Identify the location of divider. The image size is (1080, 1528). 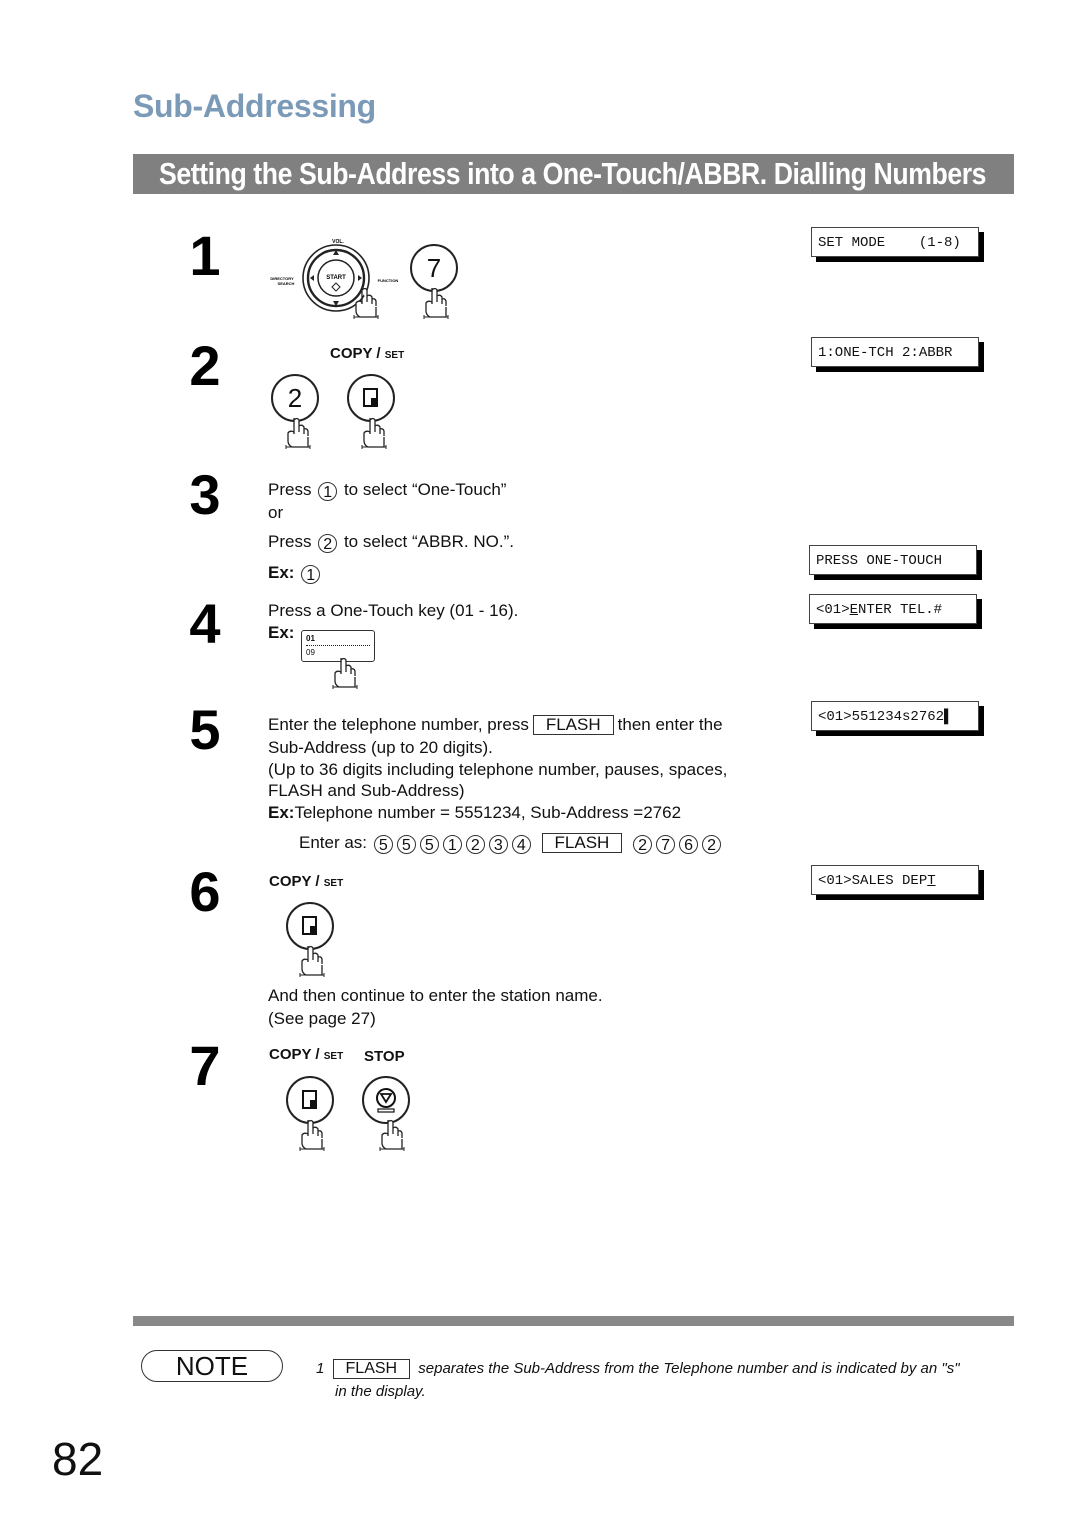
(573, 1321).